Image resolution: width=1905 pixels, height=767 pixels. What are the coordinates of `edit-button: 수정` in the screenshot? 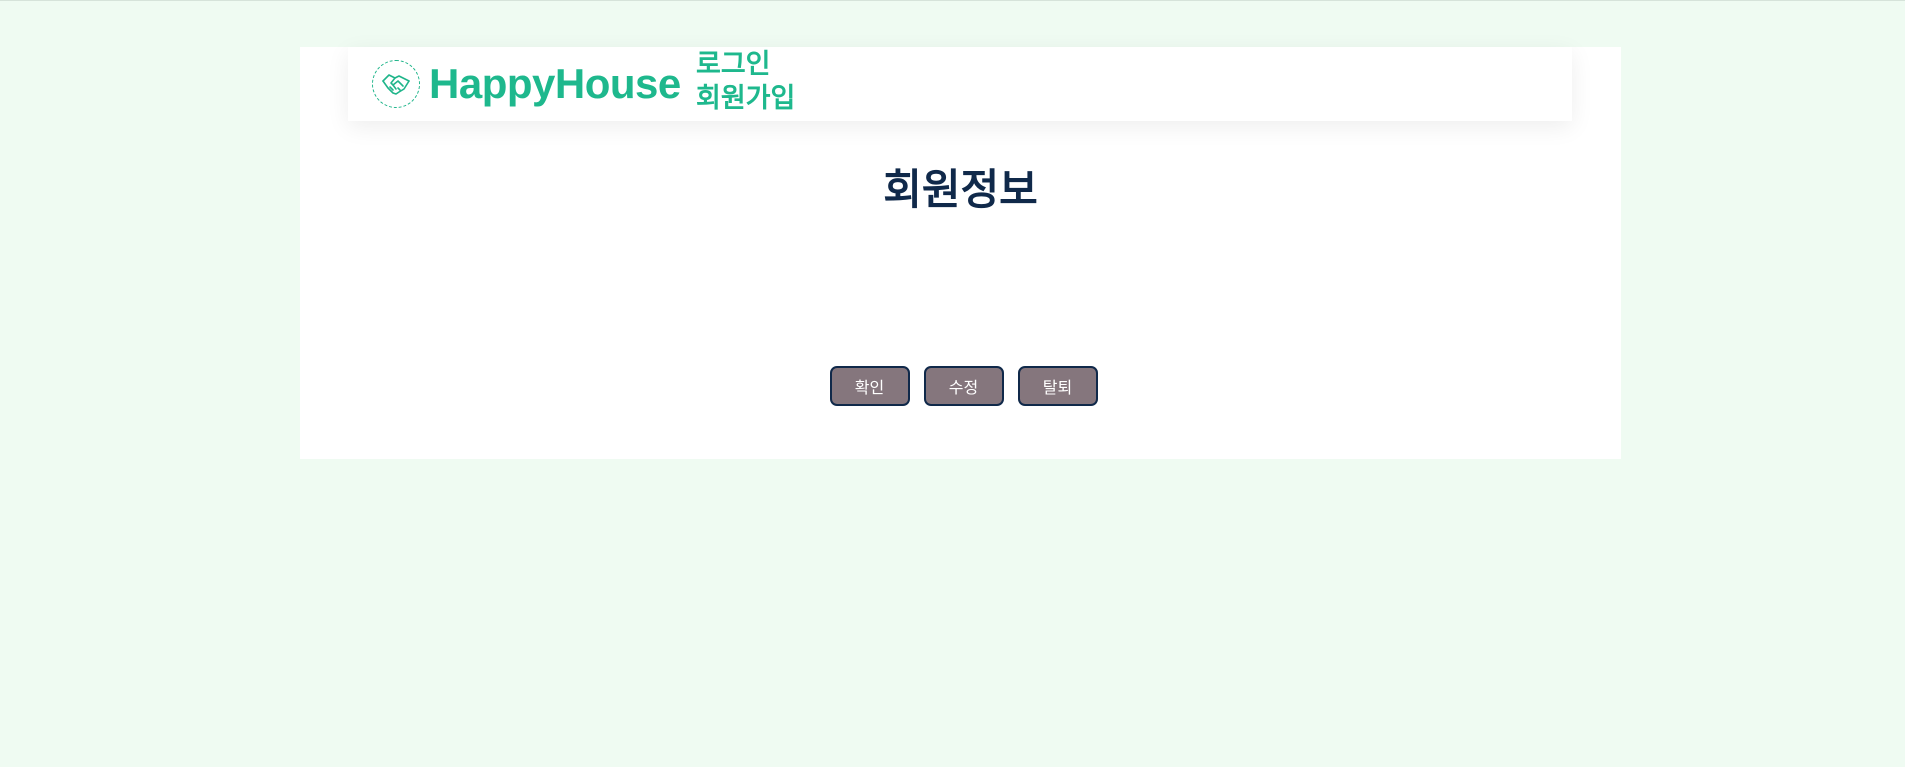 It's located at (963, 386).